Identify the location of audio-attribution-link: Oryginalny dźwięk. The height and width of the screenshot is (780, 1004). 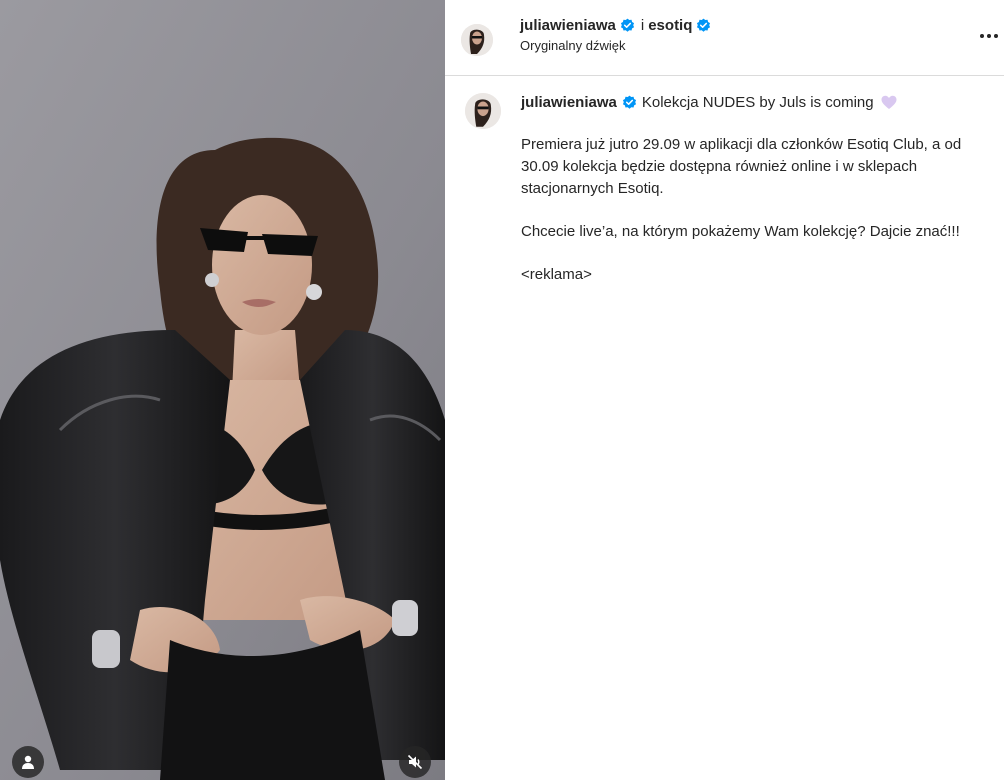
(573, 45).